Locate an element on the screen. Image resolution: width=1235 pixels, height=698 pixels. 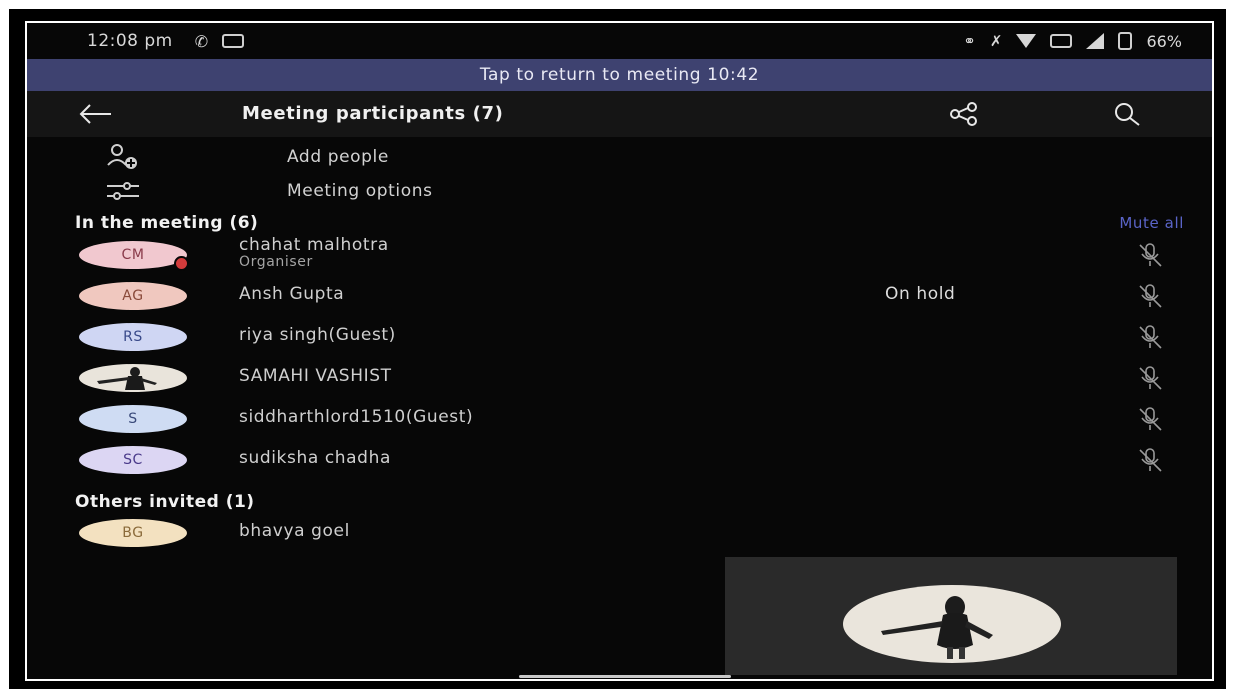
search-icon is located at coordinates (1127, 114).